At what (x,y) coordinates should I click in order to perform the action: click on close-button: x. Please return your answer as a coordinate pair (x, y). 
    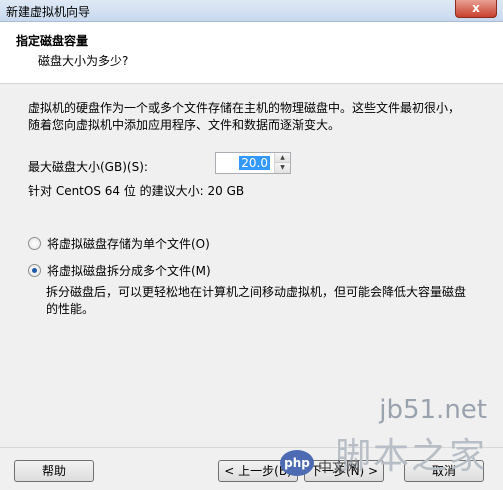
    Looking at the image, I should click on (476, 9).